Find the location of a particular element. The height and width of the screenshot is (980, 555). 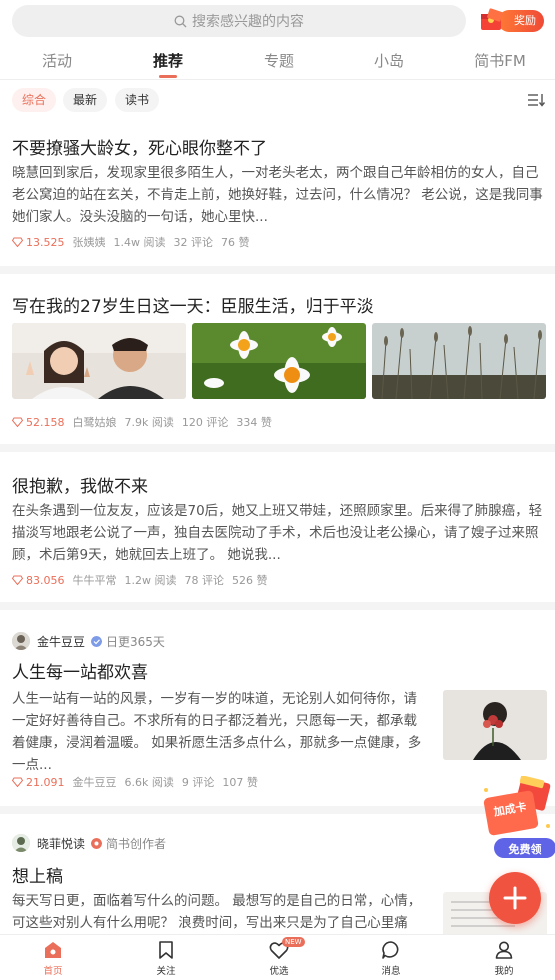

author-name: 晓菲悦读 is located at coordinates (61, 843).